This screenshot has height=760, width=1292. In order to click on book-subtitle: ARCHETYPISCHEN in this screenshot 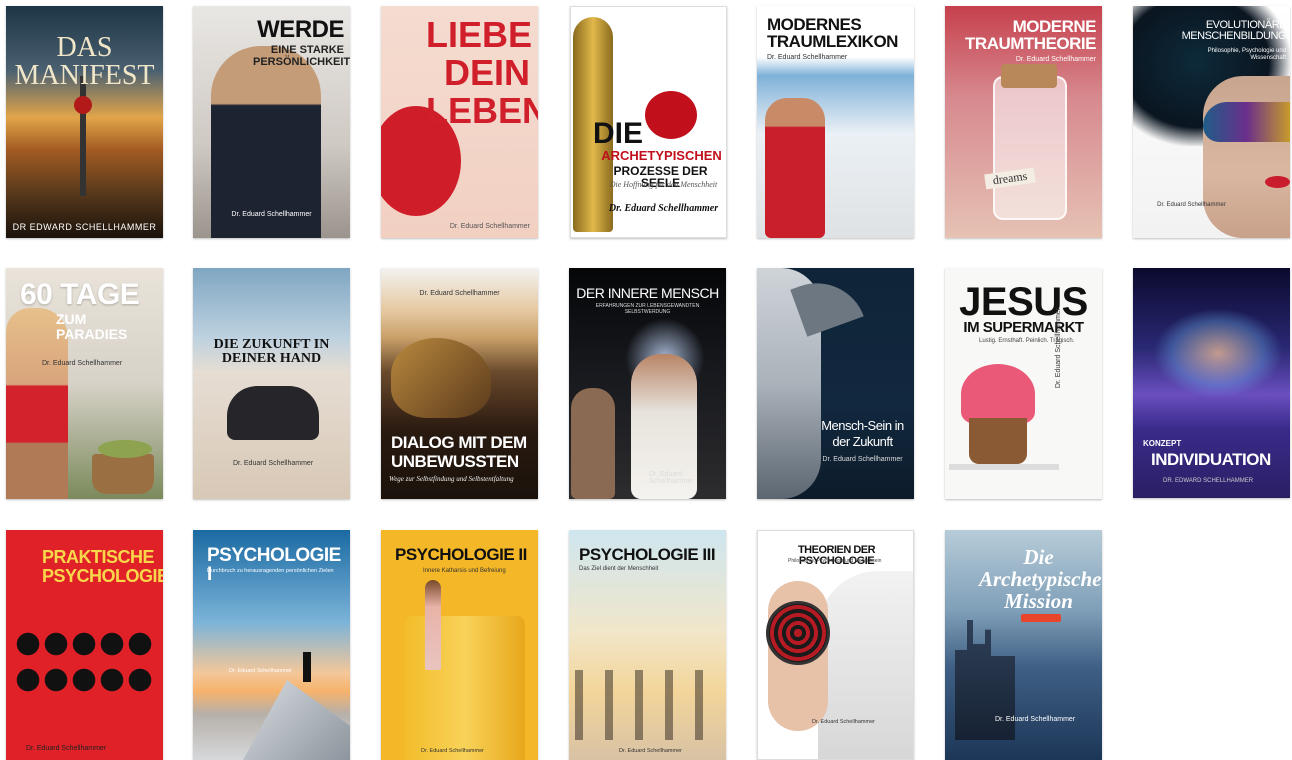, I will do `click(661, 155)`.